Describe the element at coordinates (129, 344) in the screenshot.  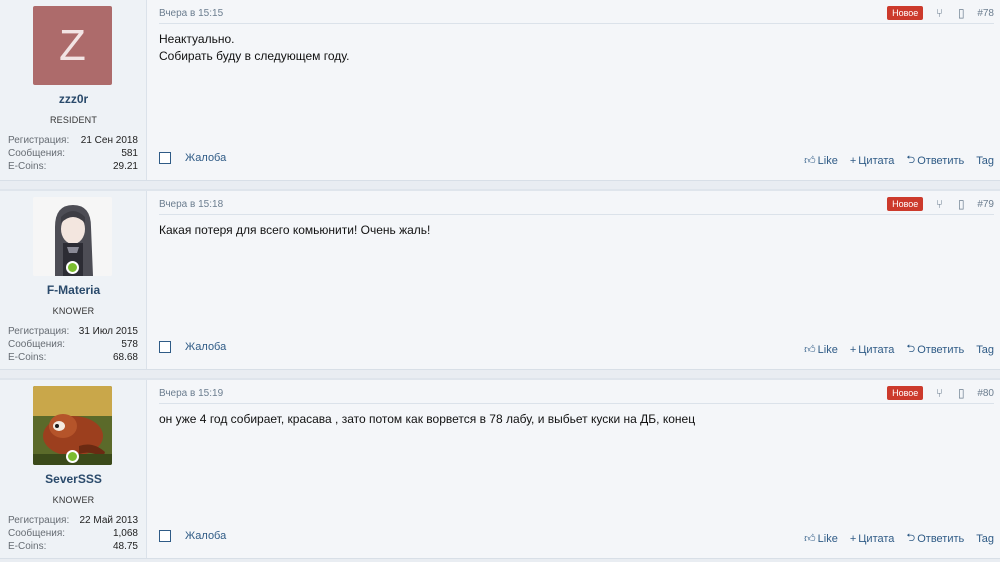
I see `stat-value: 578` at that location.